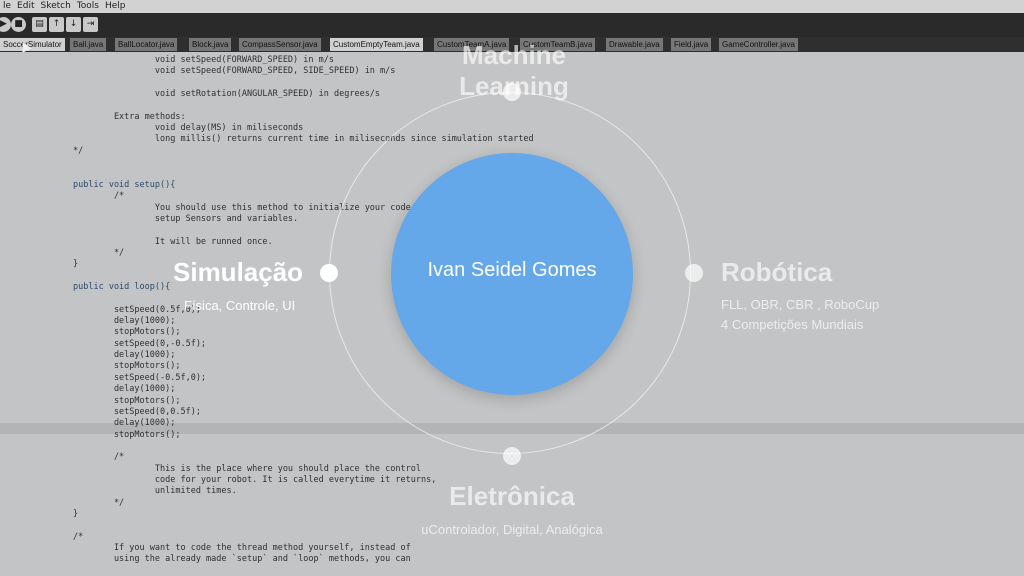  Describe the element at coordinates (25, 6) in the screenshot. I see `menu-edit: Edit` at that location.